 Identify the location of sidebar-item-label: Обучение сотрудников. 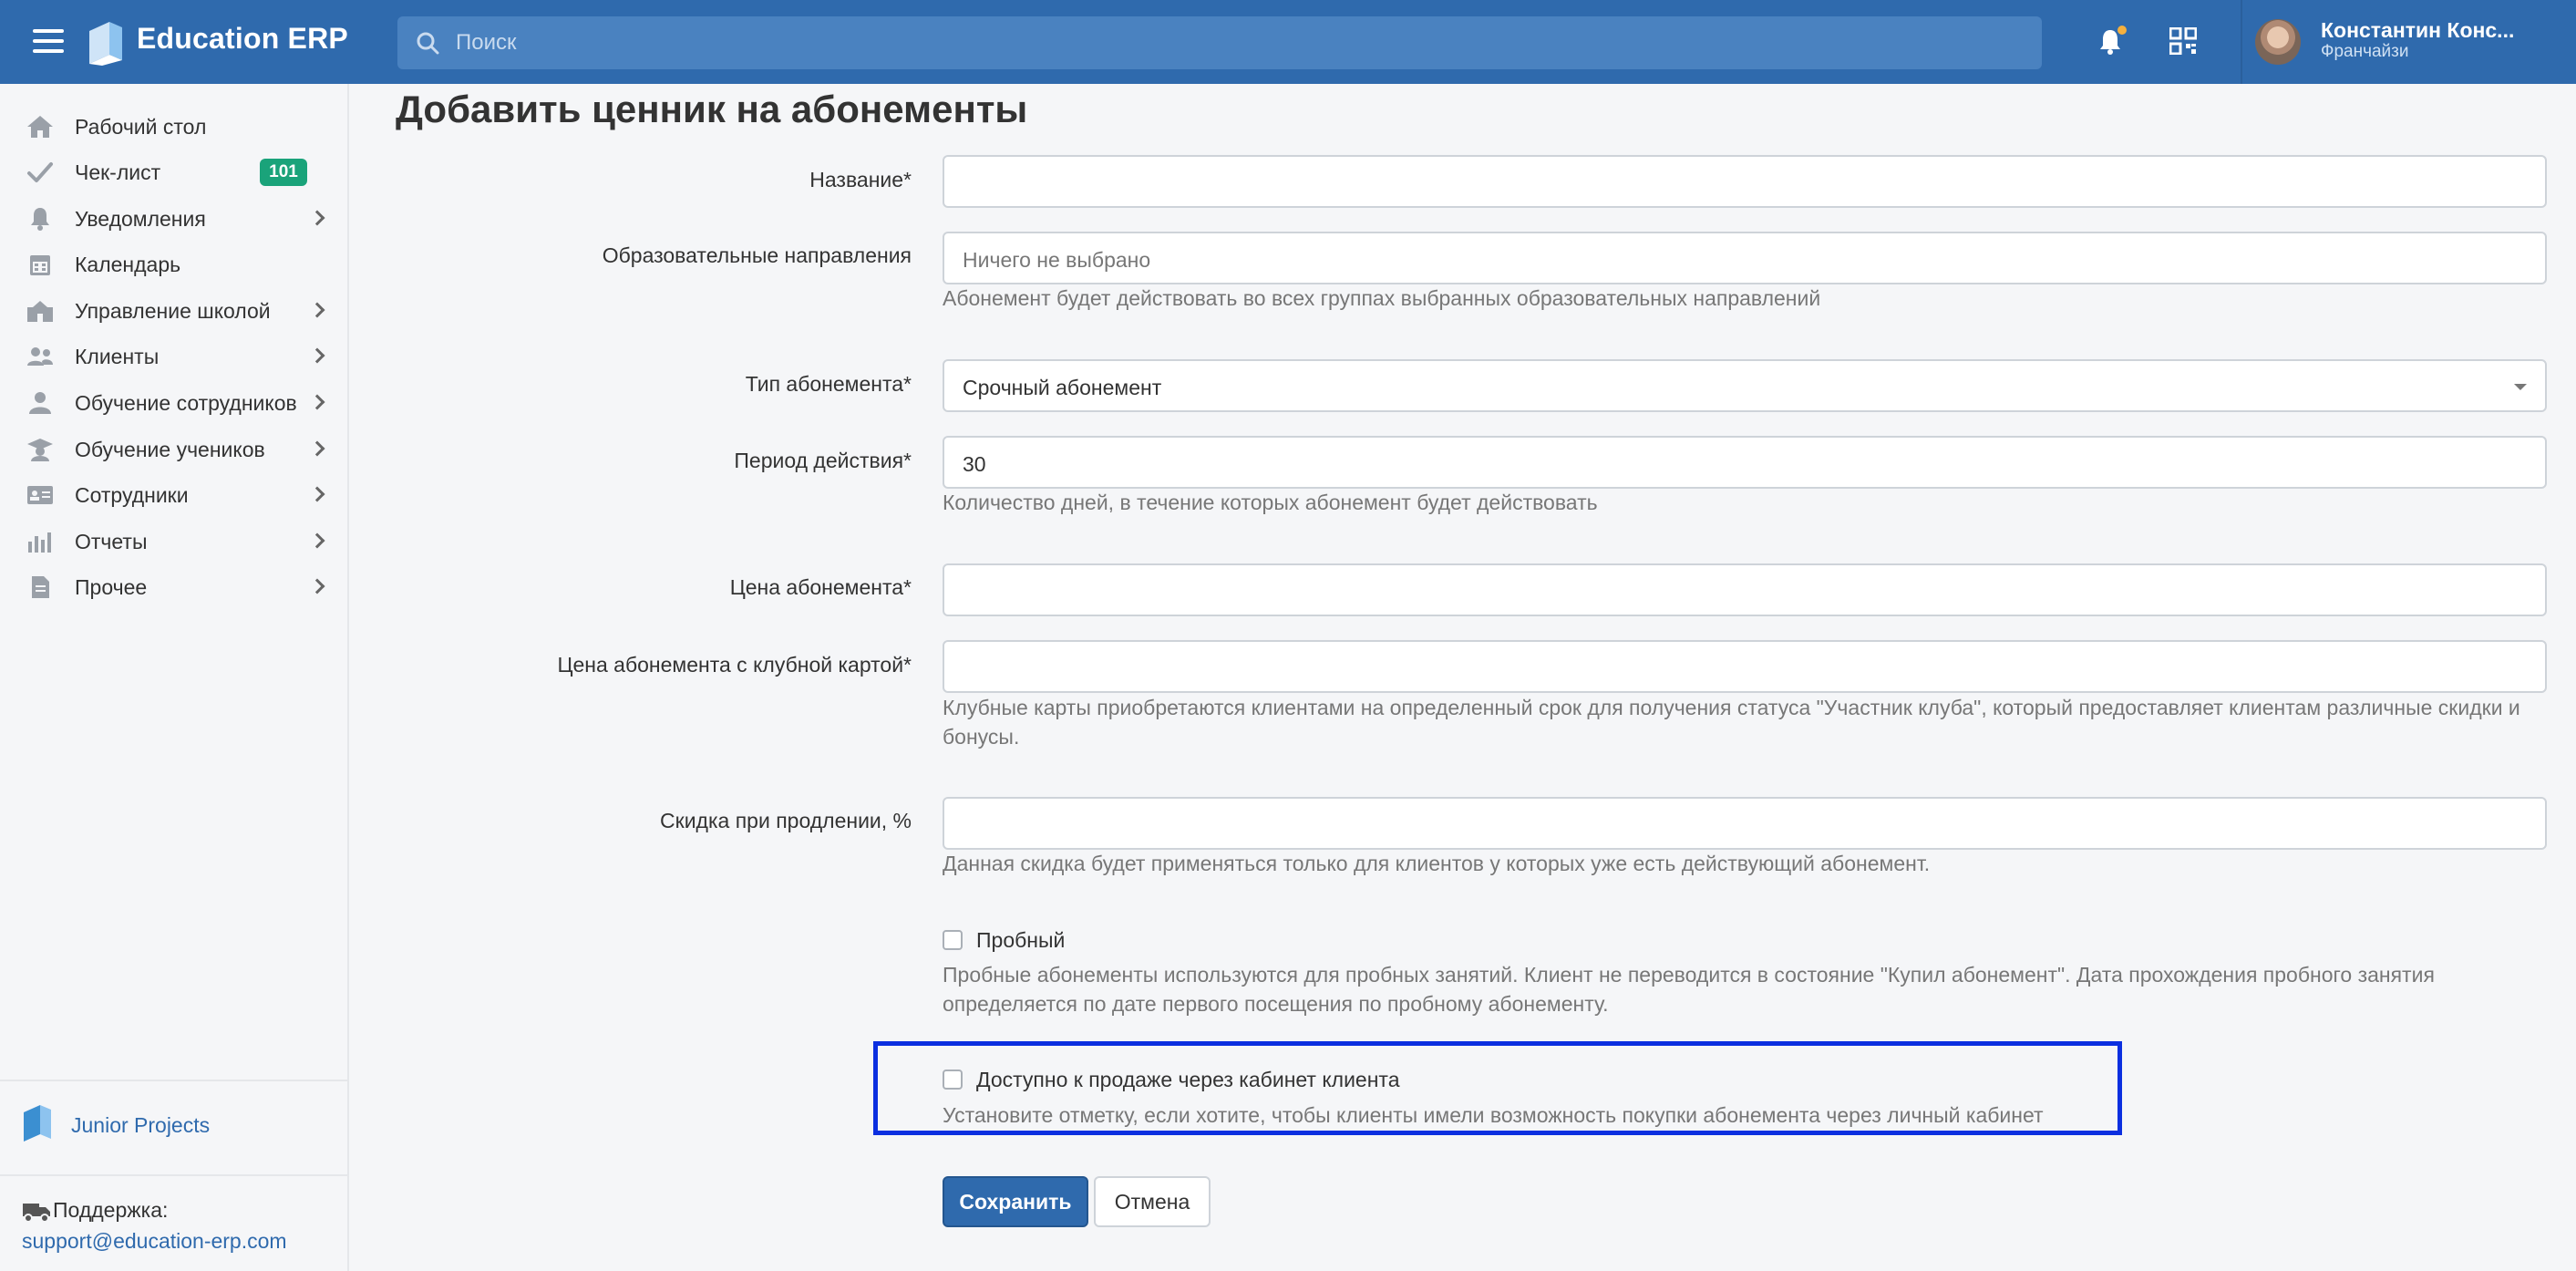
(186, 403).